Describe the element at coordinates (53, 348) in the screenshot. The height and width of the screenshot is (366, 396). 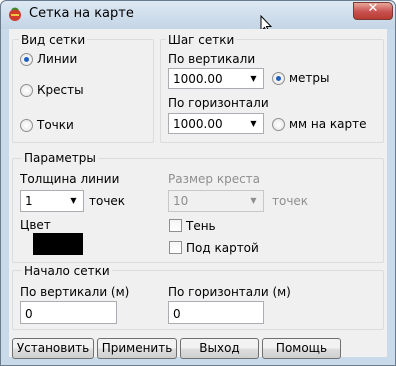
I see `set-button: Установить` at that location.